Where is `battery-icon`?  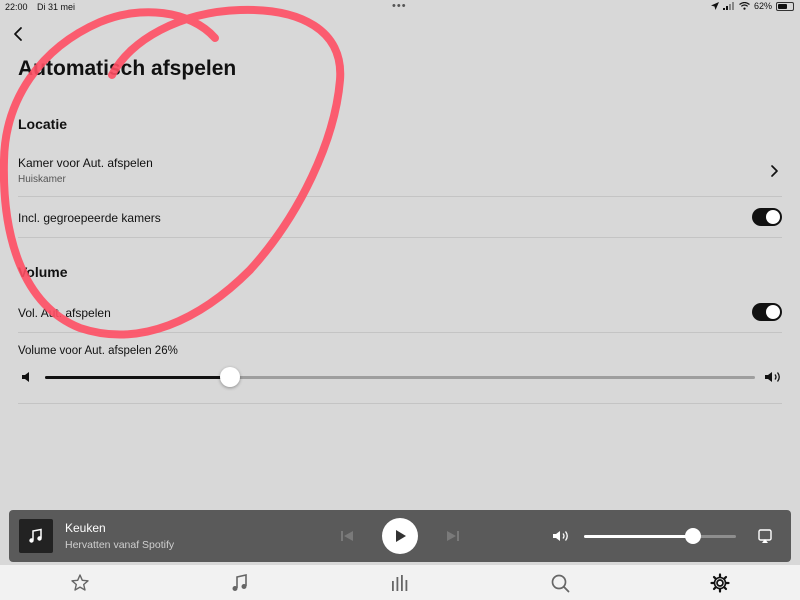 battery-icon is located at coordinates (785, 6).